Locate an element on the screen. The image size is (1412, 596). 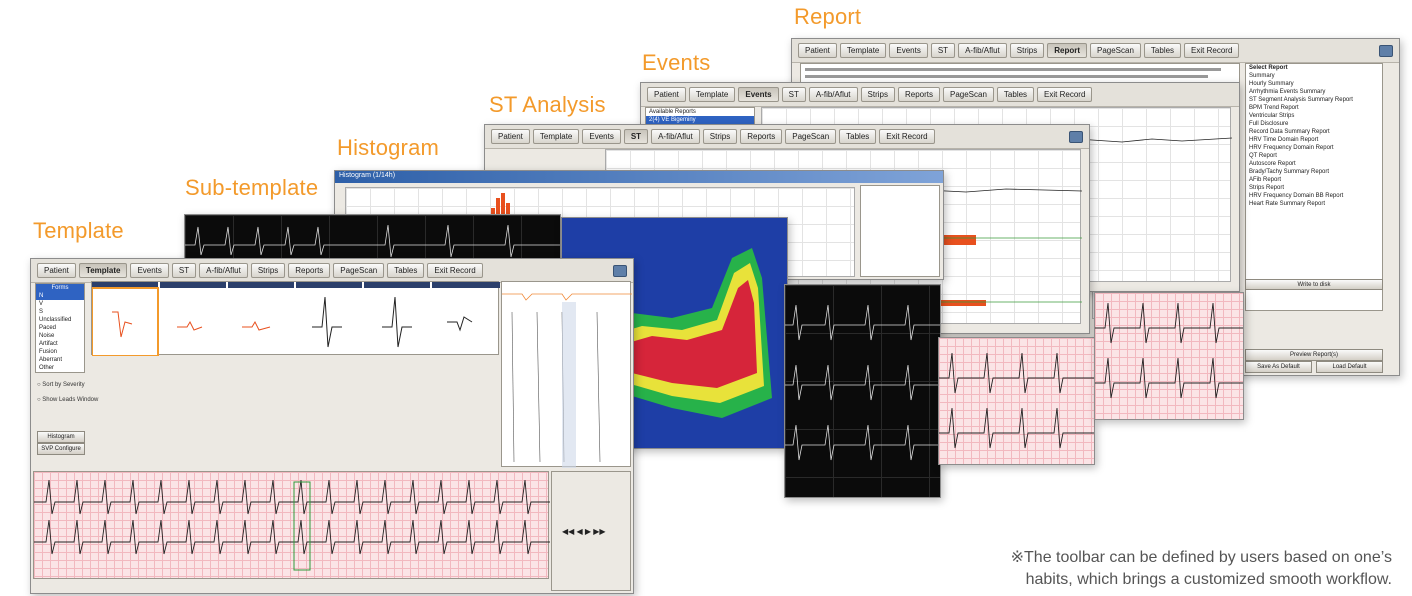
report-list-item: Strips Report is located at coordinates (1314, 188).